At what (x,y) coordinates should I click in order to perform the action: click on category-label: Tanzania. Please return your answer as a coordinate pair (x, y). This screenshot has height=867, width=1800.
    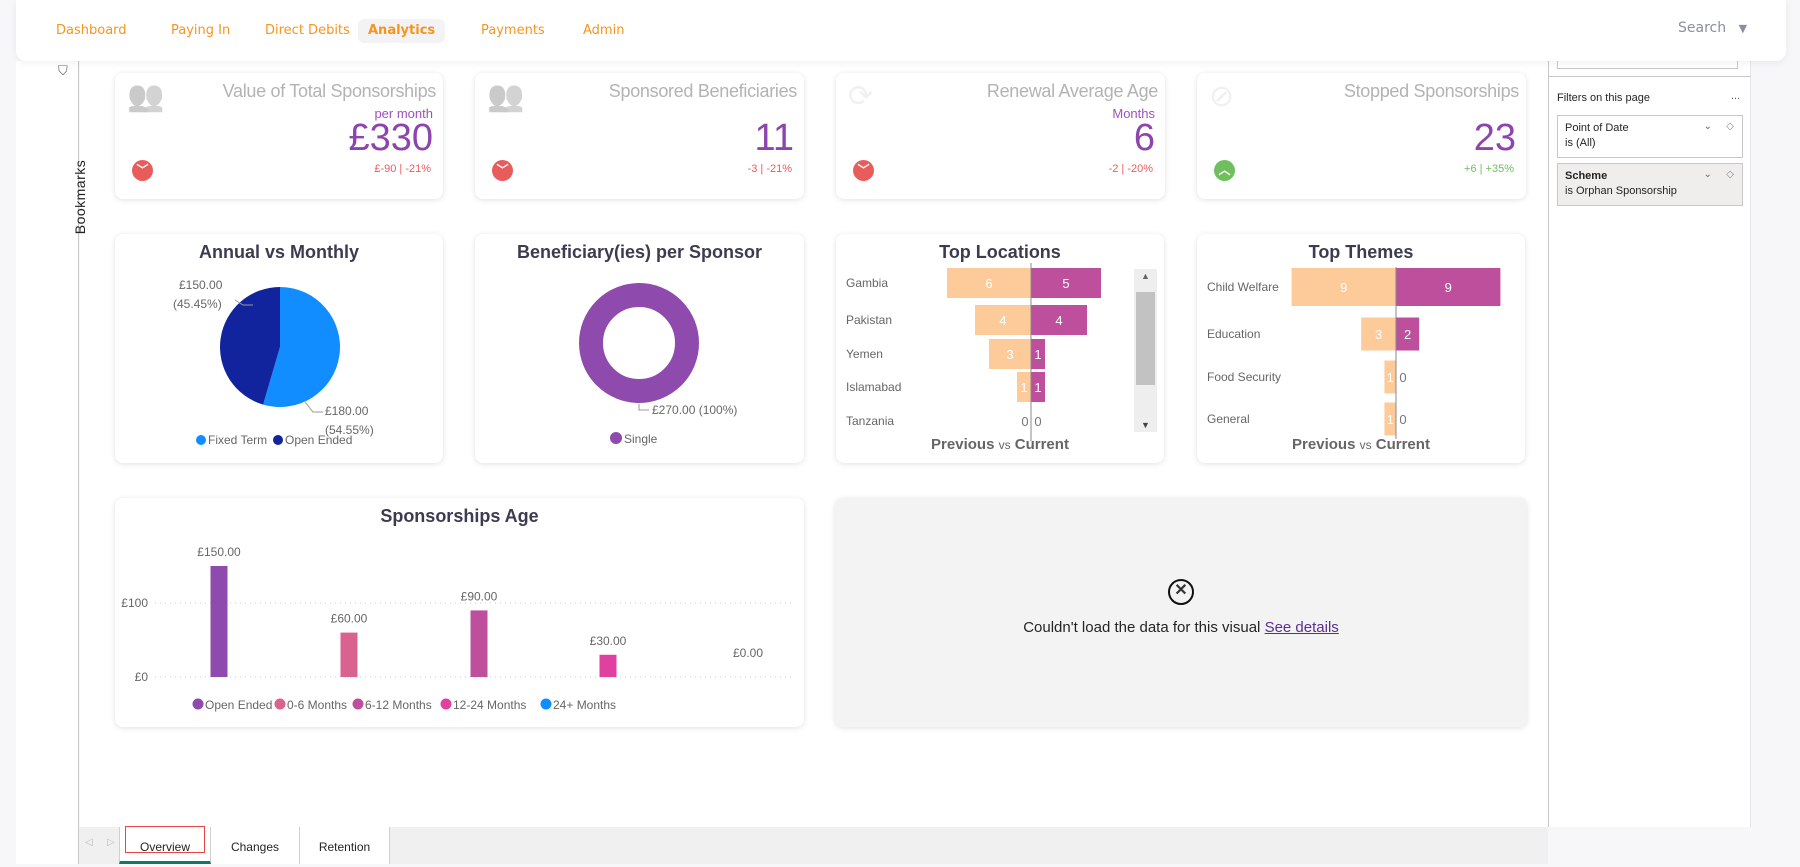
    Looking at the image, I should click on (870, 421).